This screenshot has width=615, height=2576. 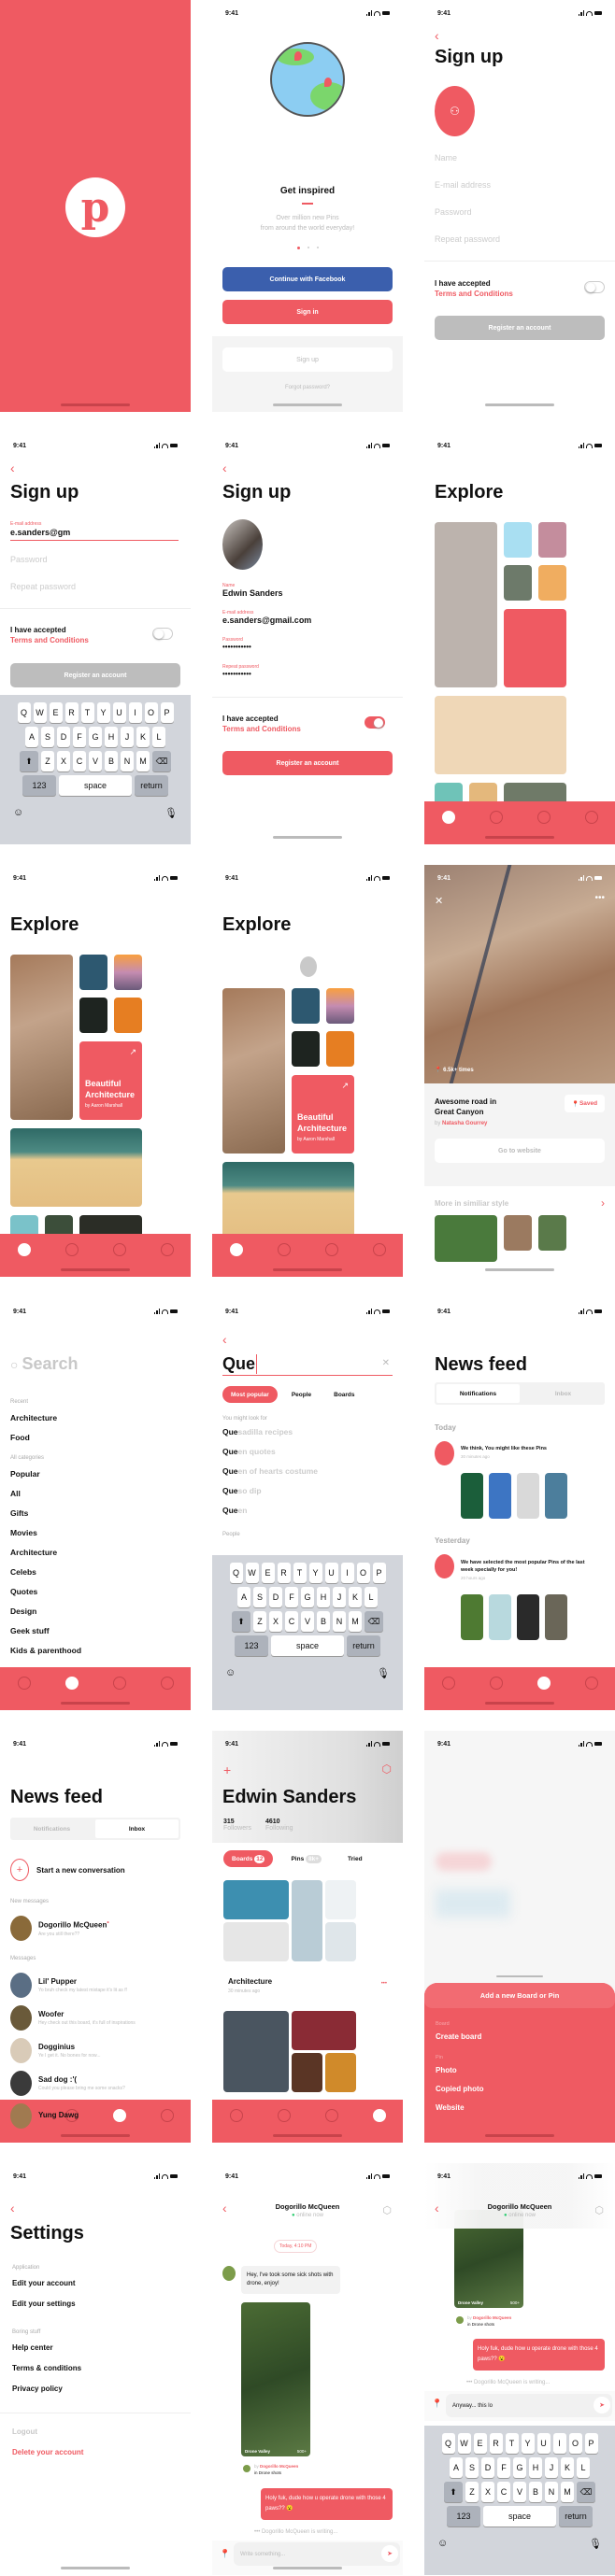 I want to click on category-item: Popular, so click(x=100, y=1474).